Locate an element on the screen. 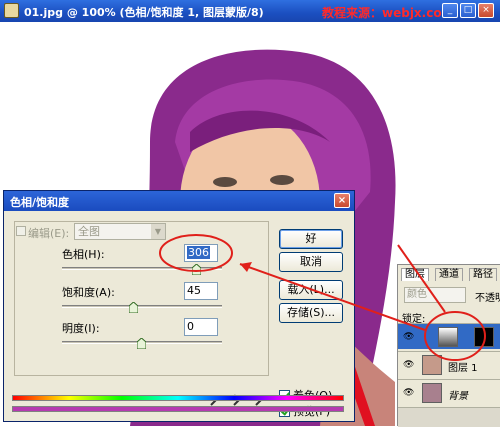 The image size is (500, 427). layer-highlight-circle is located at coordinates (455, 336).